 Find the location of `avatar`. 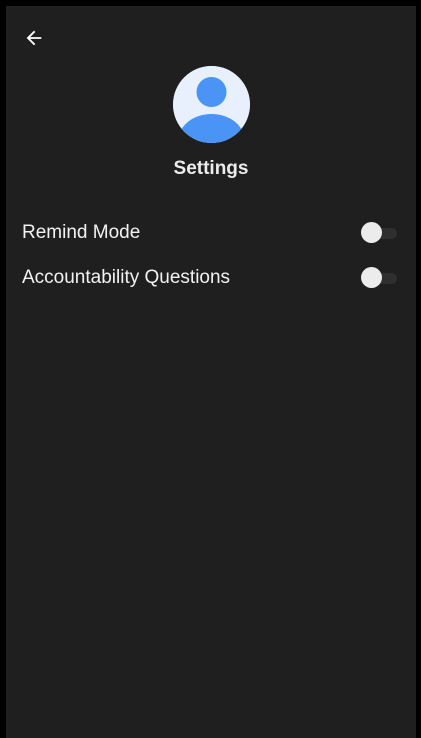

avatar is located at coordinates (211, 104).